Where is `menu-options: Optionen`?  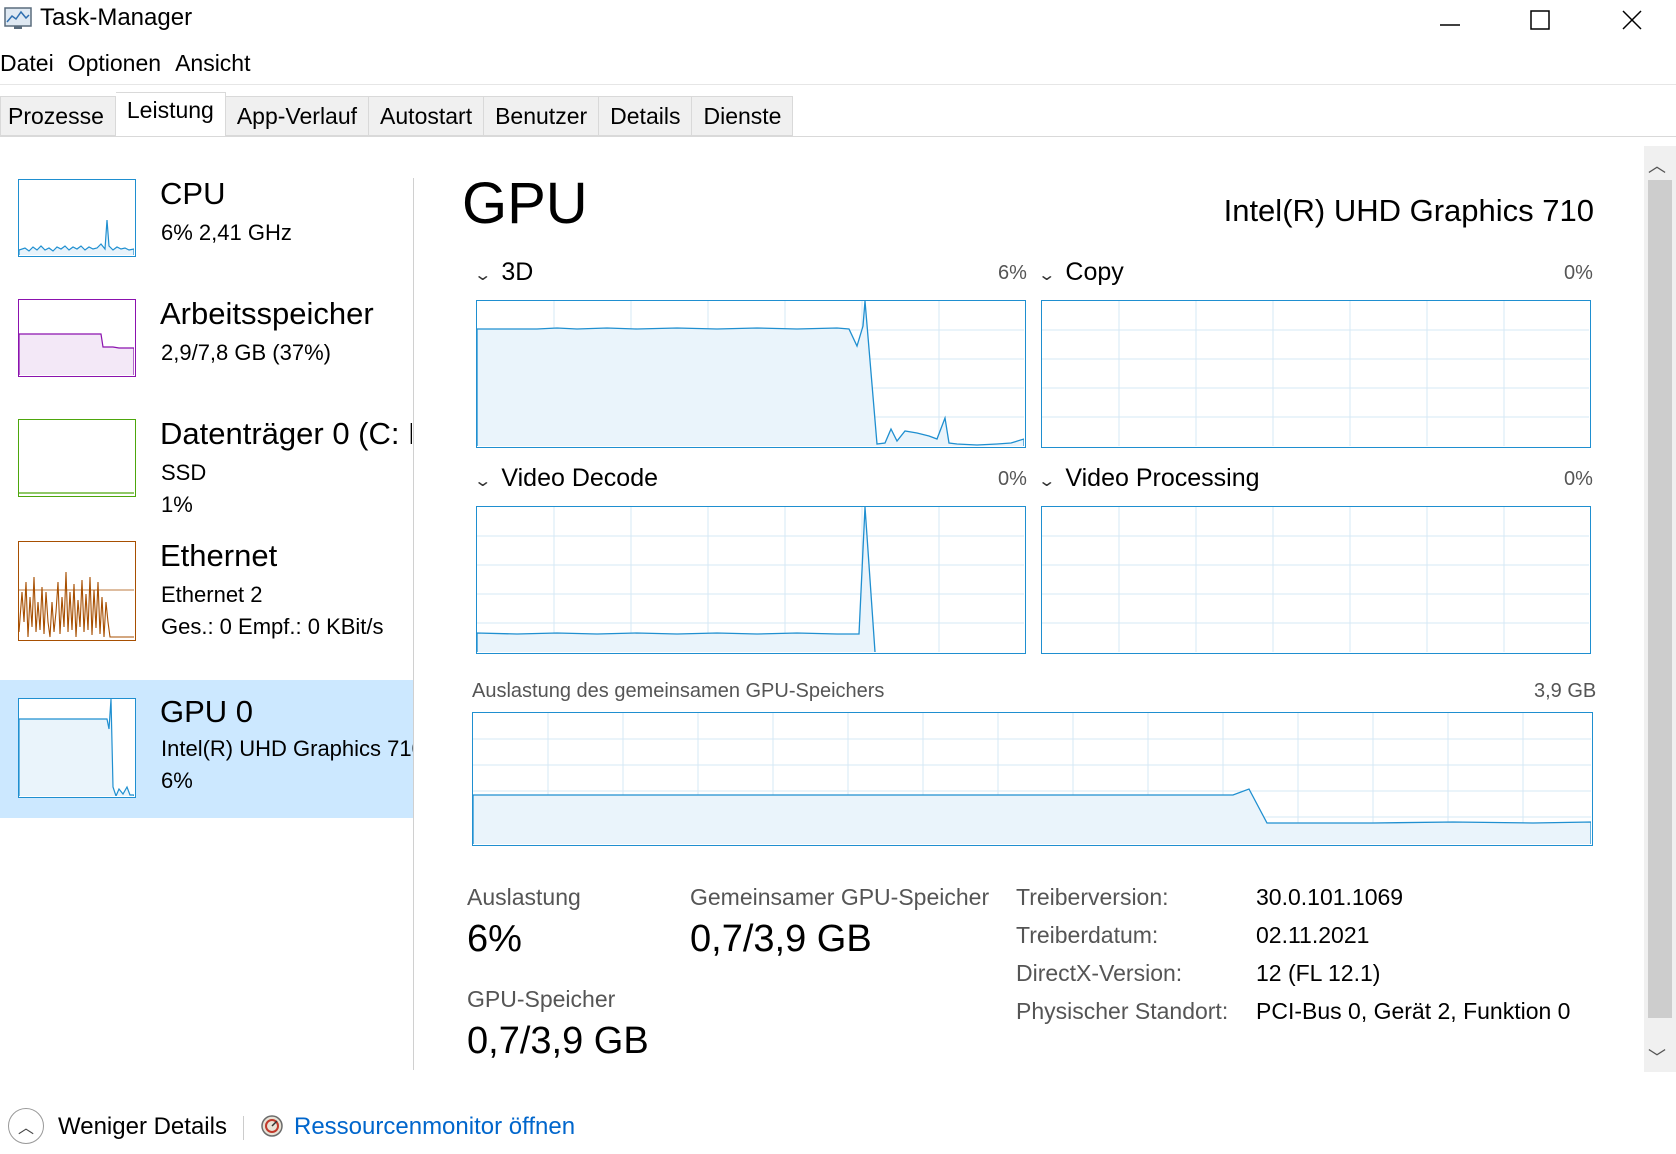 menu-options: Optionen is located at coordinates (114, 66).